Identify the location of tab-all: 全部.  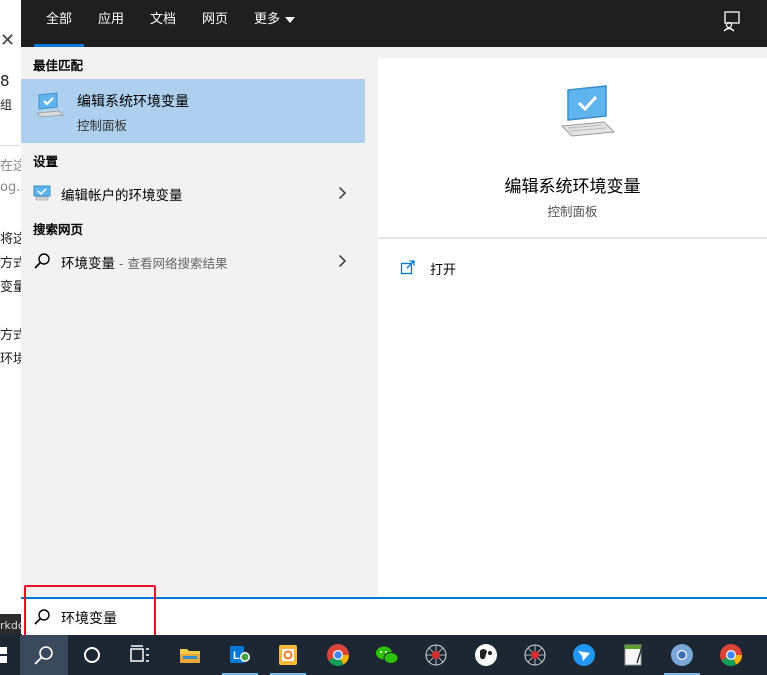
(59, 23).